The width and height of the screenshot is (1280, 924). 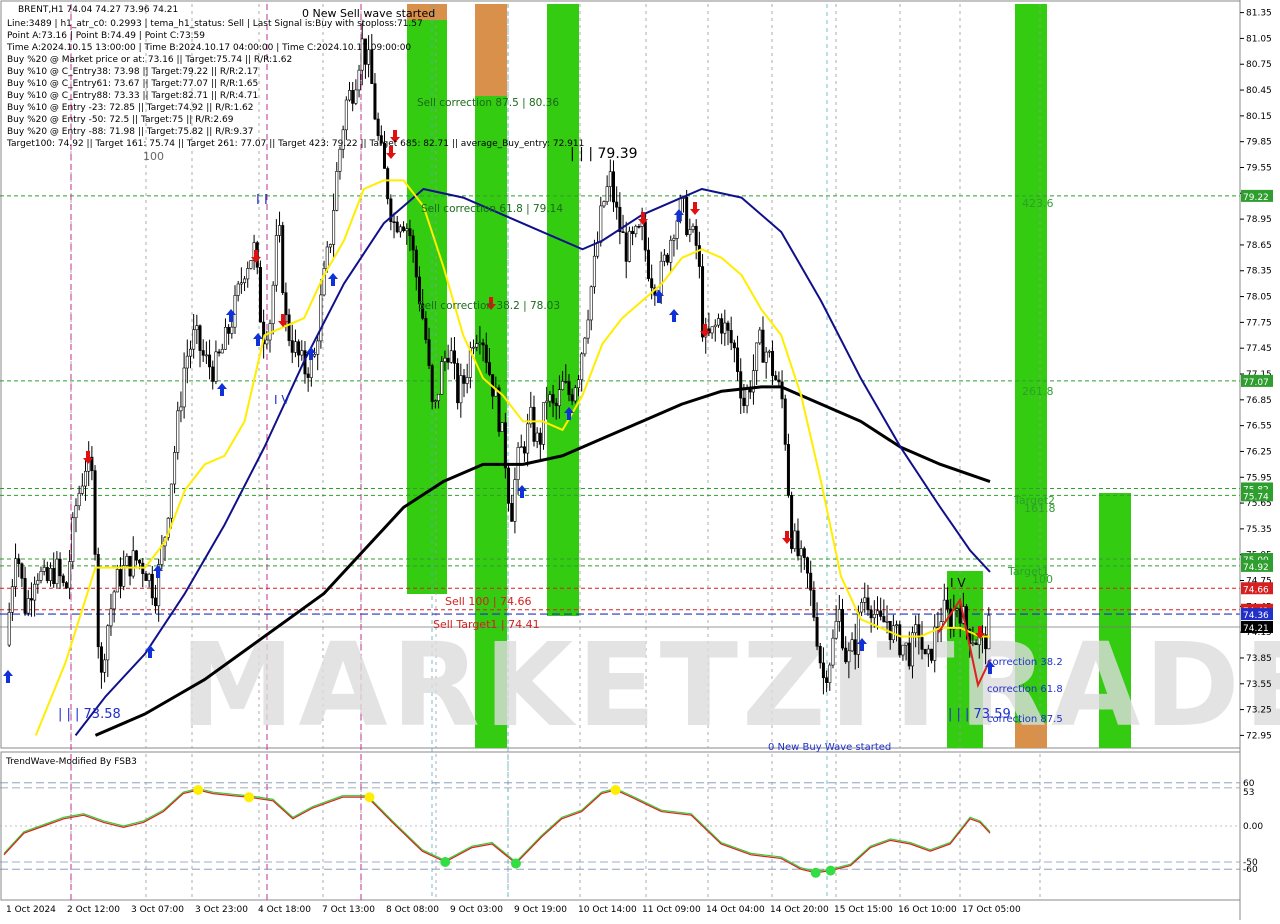 What do you see at coordinates (71, 762) in the screenshot?
I see `indicator-title: TrendWave-Modified By FSB3` at bounding box center [71, 762].